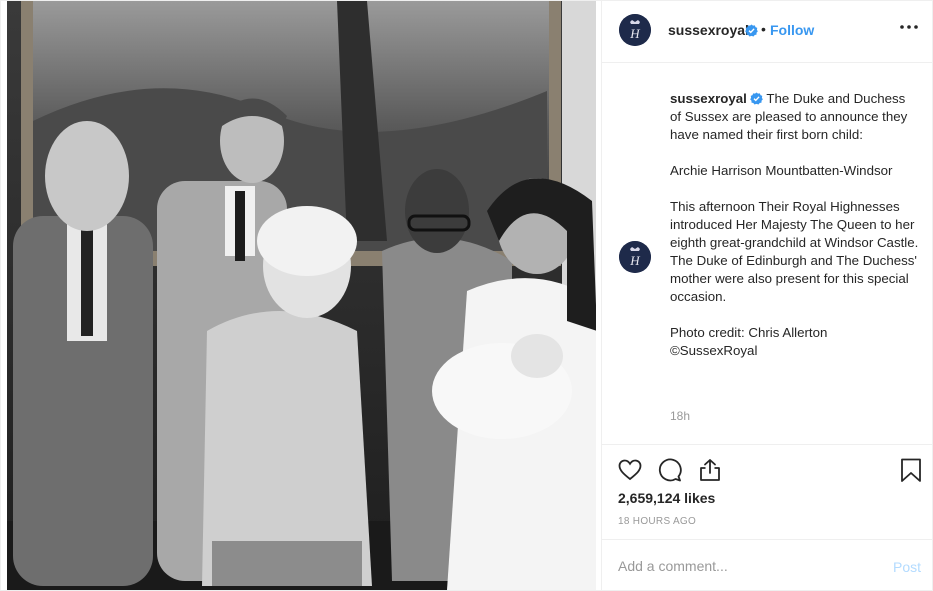 The image size is (933, 591). What do you see at coordinates (748, 566) in the screenshot?
I see `comment-input` at bounding box center [748, 566].